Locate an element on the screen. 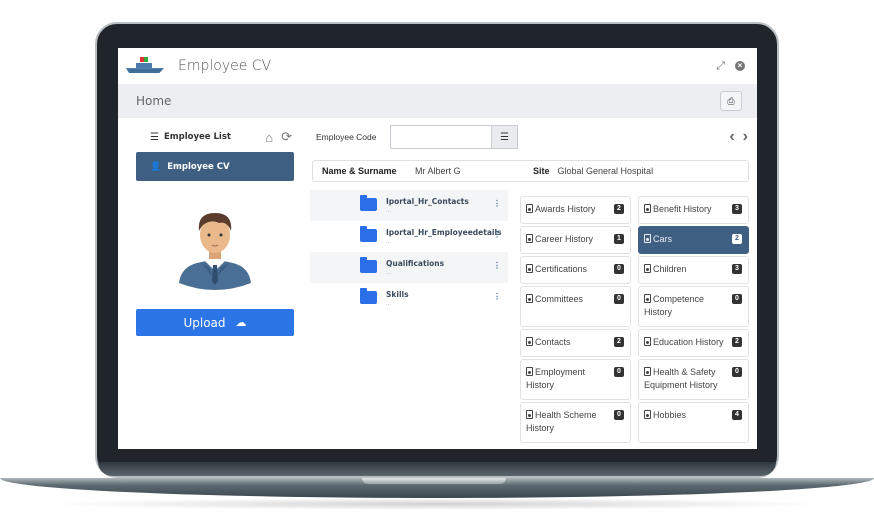  company-logo is located at coordinates (145, 66).